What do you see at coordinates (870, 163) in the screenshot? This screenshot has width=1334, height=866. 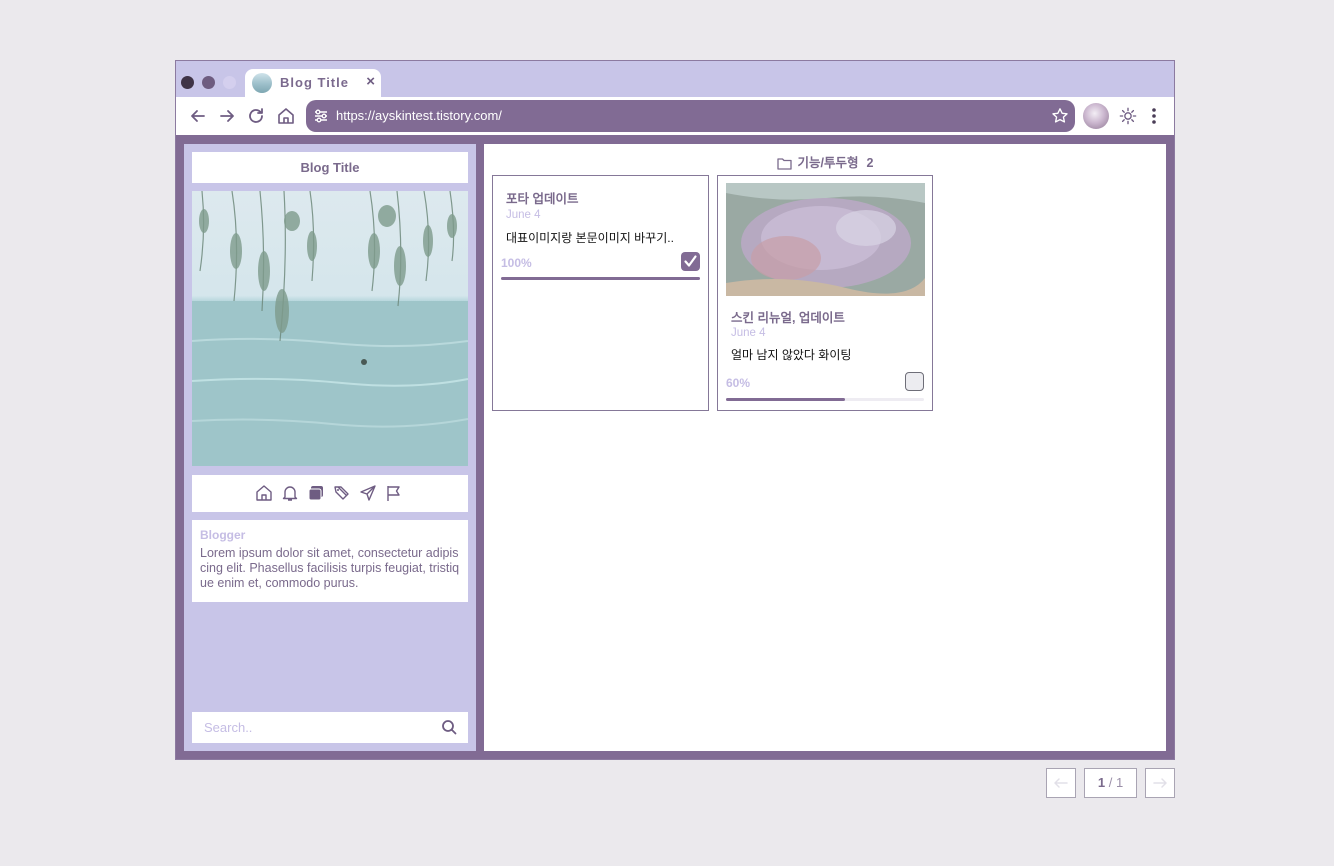 I see `category-count: 2` at bounding box center [870, 163].